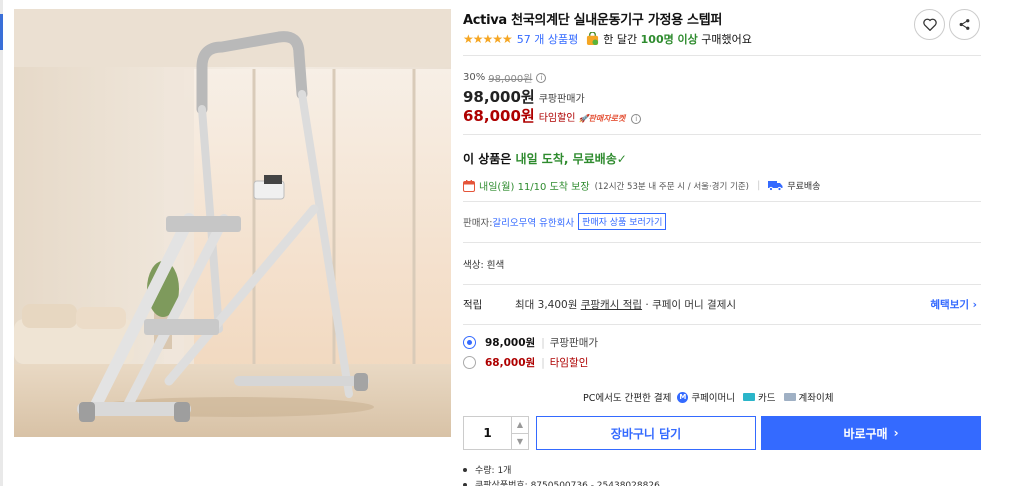 The height and width of the screenshot is (486, 1024). I want to click on original-price: 98,000원, so click(510, 79).